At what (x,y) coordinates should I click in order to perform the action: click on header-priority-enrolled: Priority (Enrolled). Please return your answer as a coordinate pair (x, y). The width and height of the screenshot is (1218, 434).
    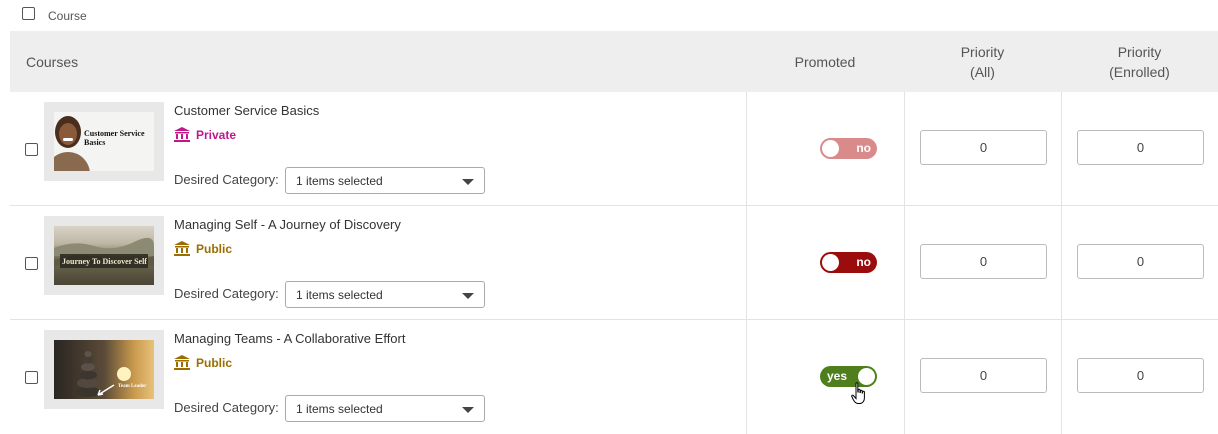
    Looking at the image, I should click on (1139, 61).